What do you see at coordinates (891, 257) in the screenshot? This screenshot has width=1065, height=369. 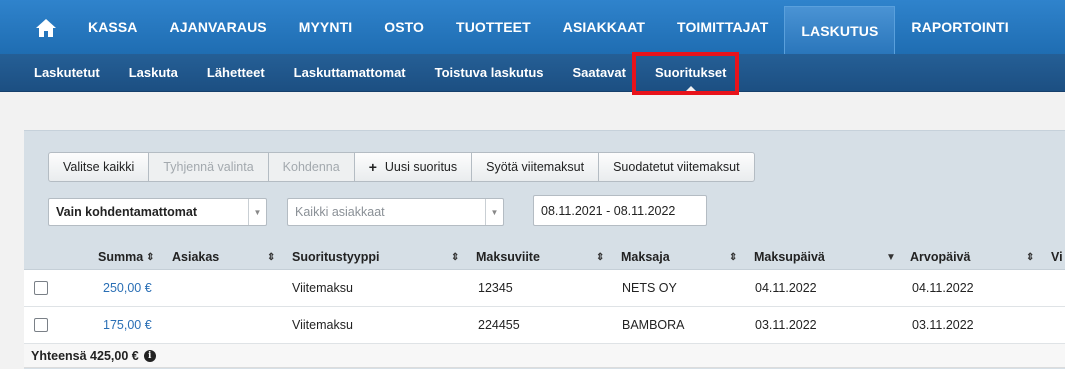 I see `sort-desc-icon: ▼` at bounding box center [891, 257].